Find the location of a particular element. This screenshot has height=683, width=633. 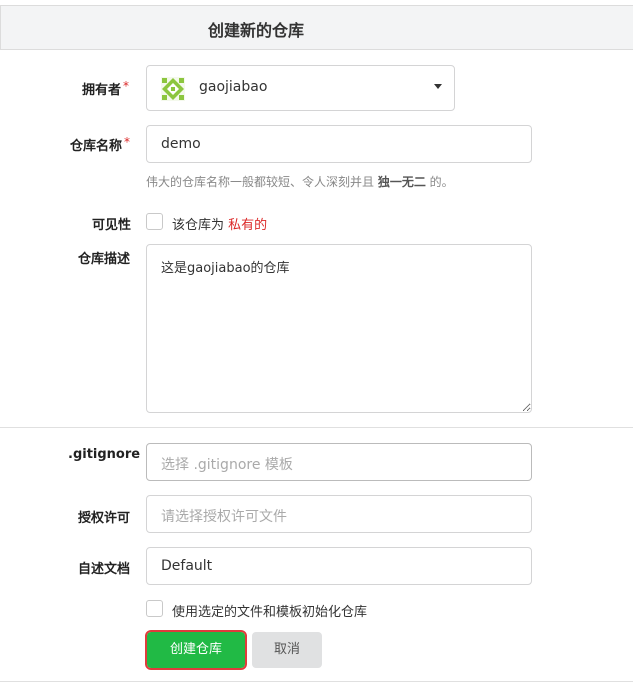

description-label: 仓库描述 is located at coordinates (104, 259).